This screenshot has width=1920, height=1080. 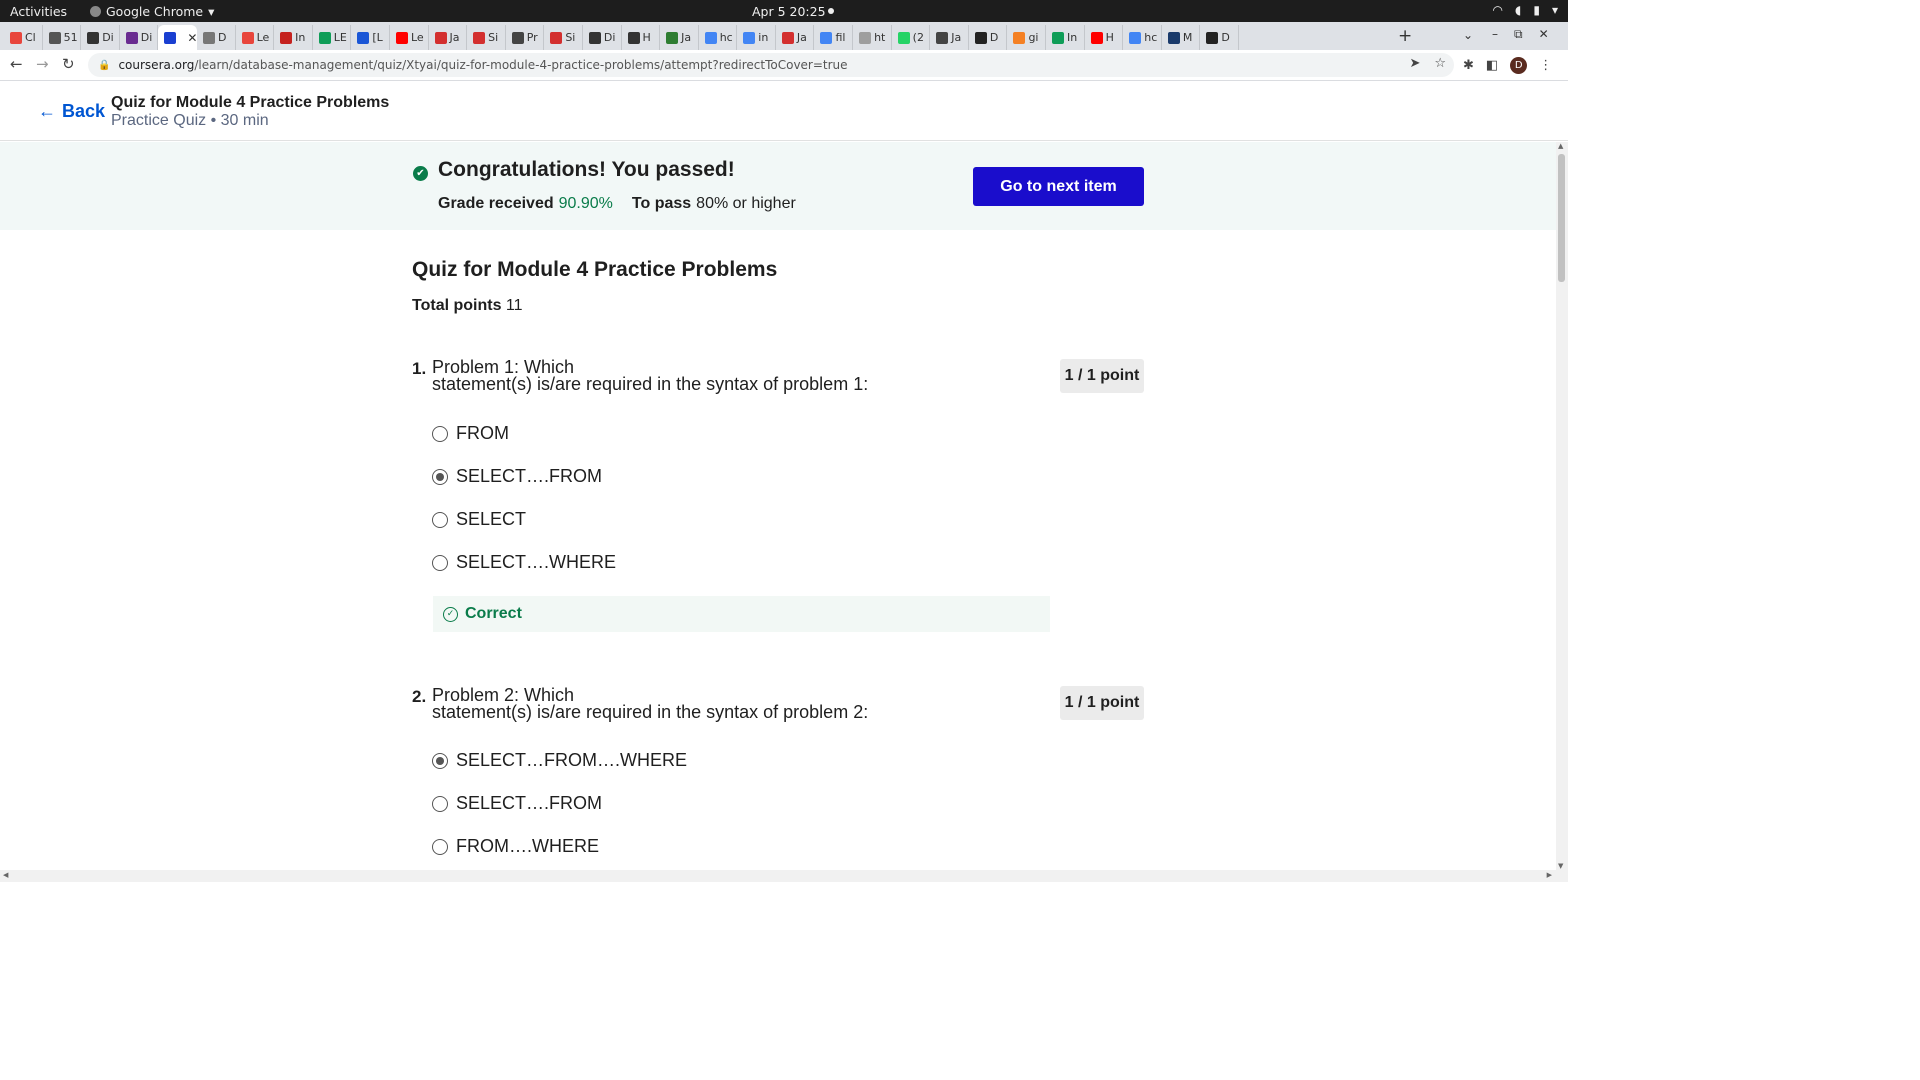 I want to click on option-label: FROM, so click(x=482, y=433).